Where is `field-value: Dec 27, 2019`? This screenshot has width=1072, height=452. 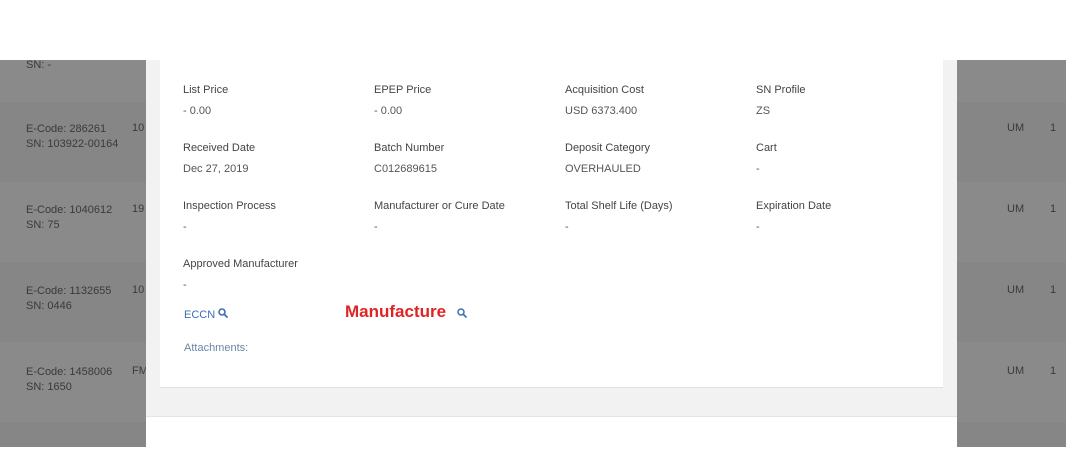 field-value: Dec 27, 2019 is located at coordinates (216, 169).